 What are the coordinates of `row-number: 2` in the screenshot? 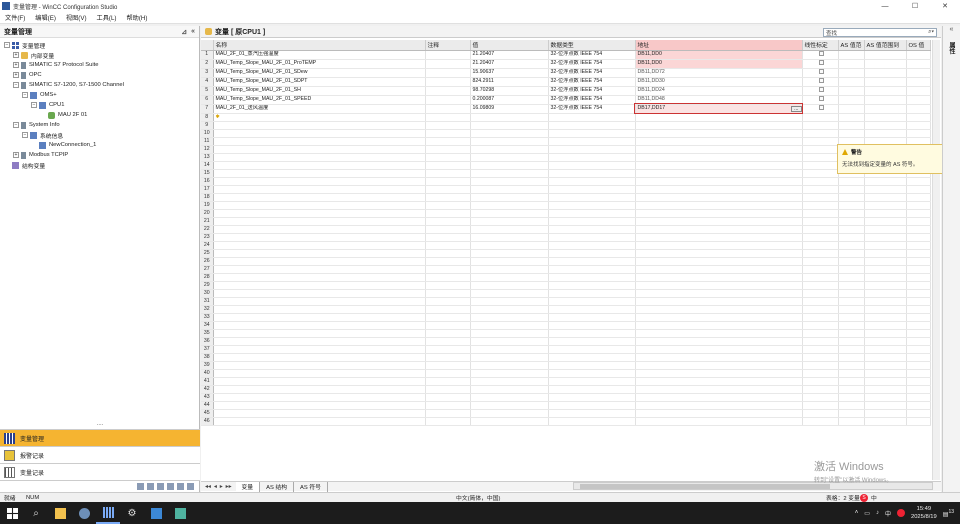 It's located at (207, 64).